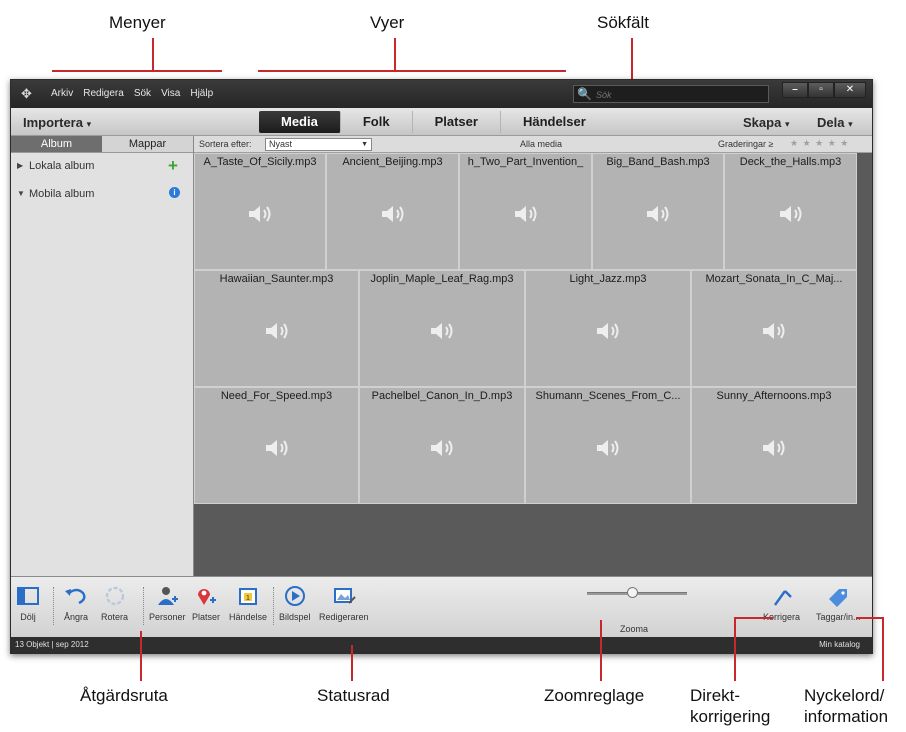 The height and width of the screenshot is (732, 906). I want to click on ratings-symbol: ≥, so click(771, 144).